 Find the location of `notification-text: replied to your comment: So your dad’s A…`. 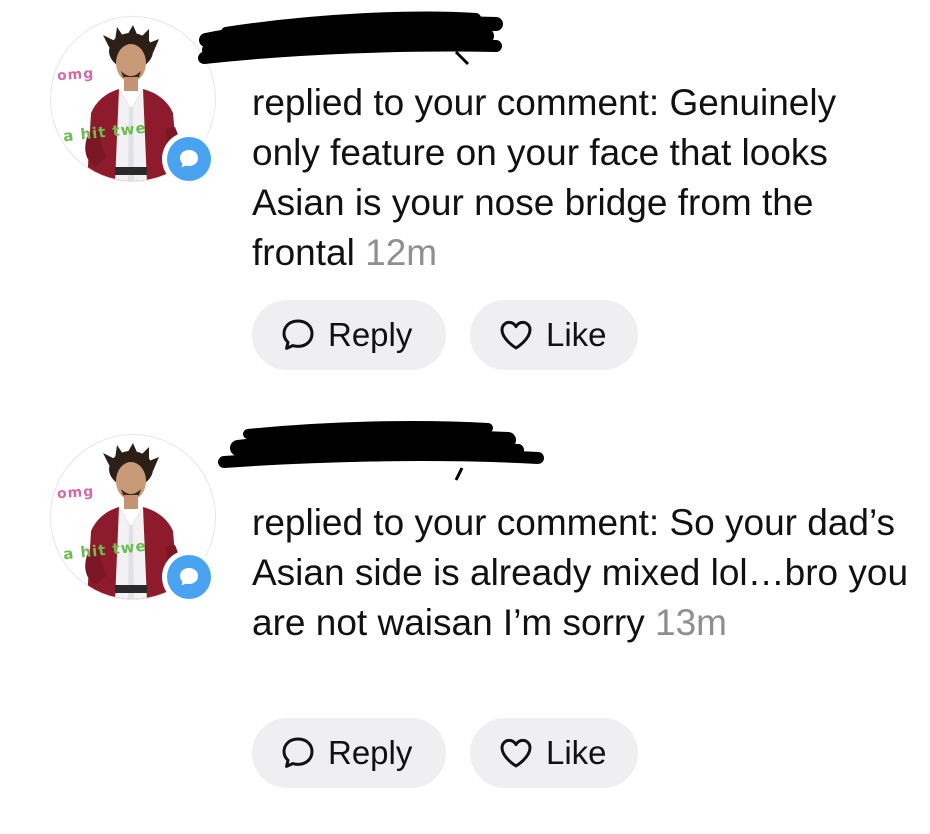

notification-text: replied to your comment: So your dad’s A… is located at coordinates (582, 573).